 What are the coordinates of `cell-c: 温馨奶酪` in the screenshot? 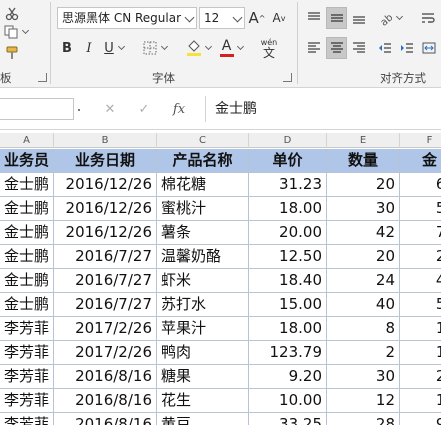 It's located at (203, 257).